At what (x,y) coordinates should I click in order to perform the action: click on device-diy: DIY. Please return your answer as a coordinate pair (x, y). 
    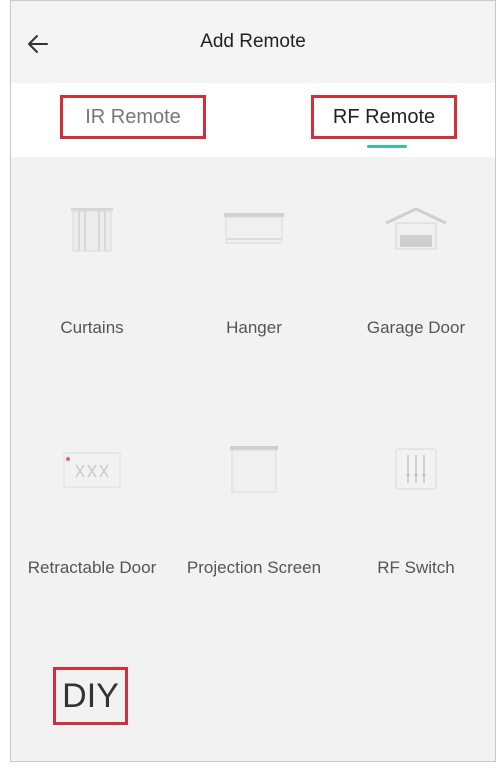
    Looking at the image, I should click on (92, 699).